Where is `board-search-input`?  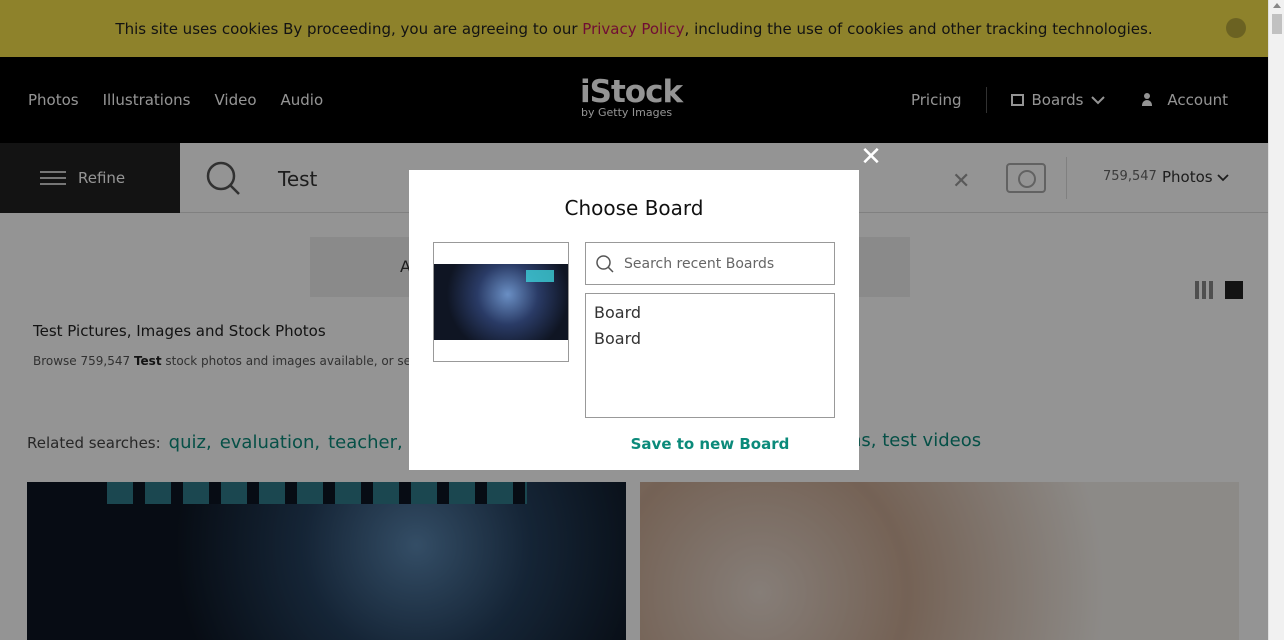 board-search-input is located at coordinates (726, 263).